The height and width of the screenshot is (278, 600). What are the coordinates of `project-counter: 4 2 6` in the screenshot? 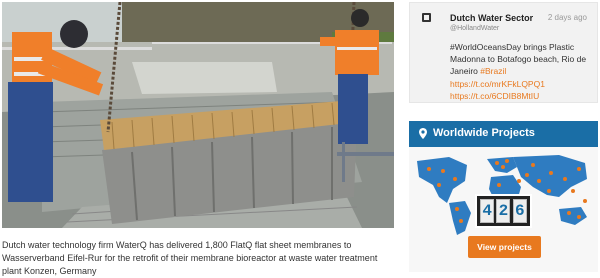 It's located at (503, 211).